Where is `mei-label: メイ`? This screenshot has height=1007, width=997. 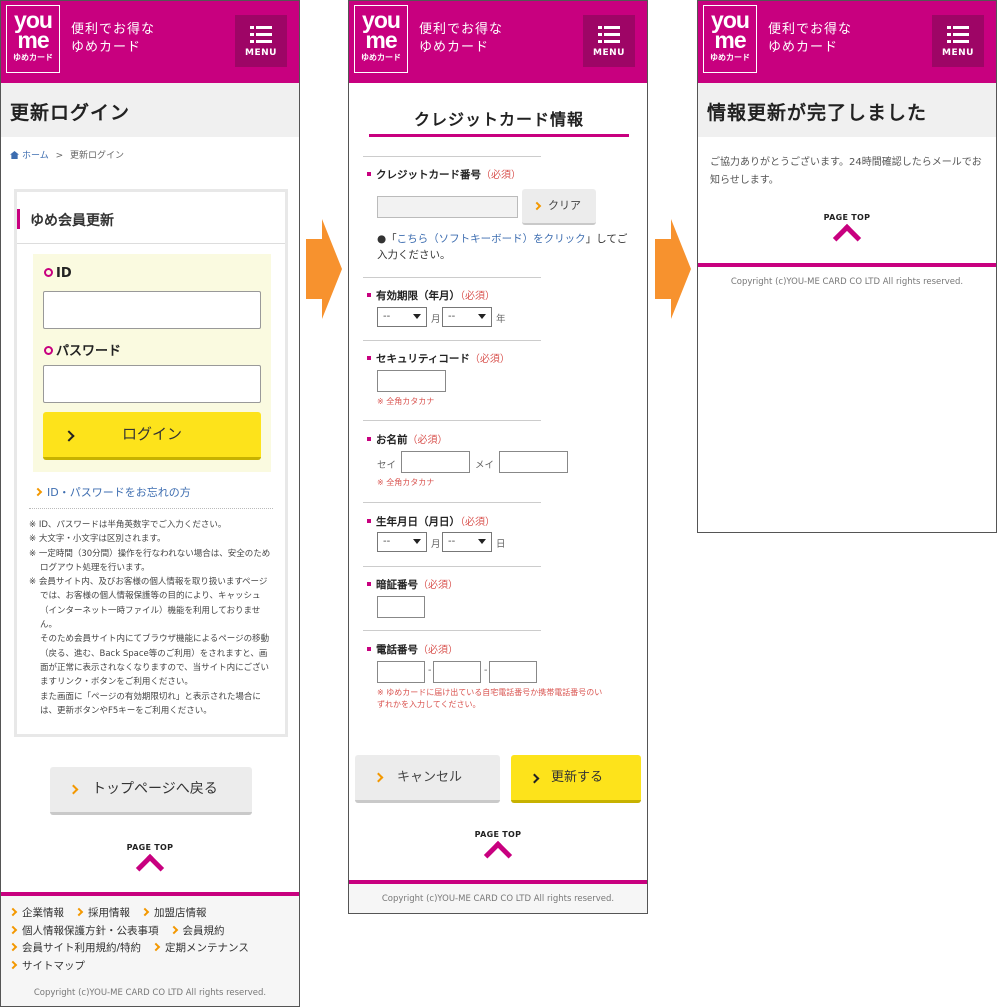
mei-label: メイ is located at coordinates (485, 465).